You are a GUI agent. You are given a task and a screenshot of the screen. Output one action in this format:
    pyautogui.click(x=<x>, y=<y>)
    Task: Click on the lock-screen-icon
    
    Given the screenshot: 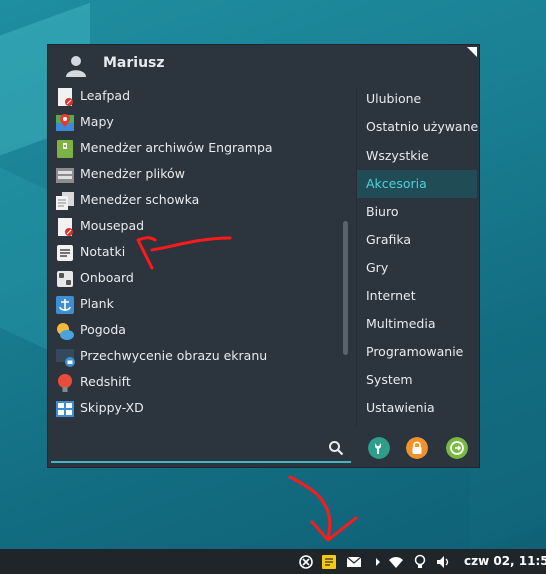 What is the action you would take?
    pyautogui.click(x=417, y=448)
    